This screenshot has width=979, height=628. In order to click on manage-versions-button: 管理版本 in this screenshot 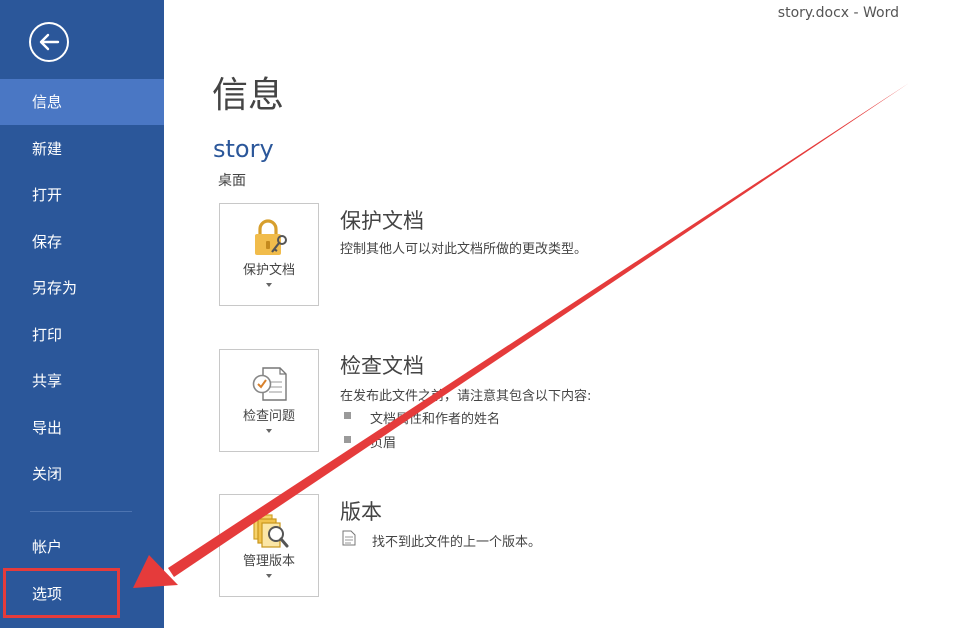, I will do `click(269, 545)`.